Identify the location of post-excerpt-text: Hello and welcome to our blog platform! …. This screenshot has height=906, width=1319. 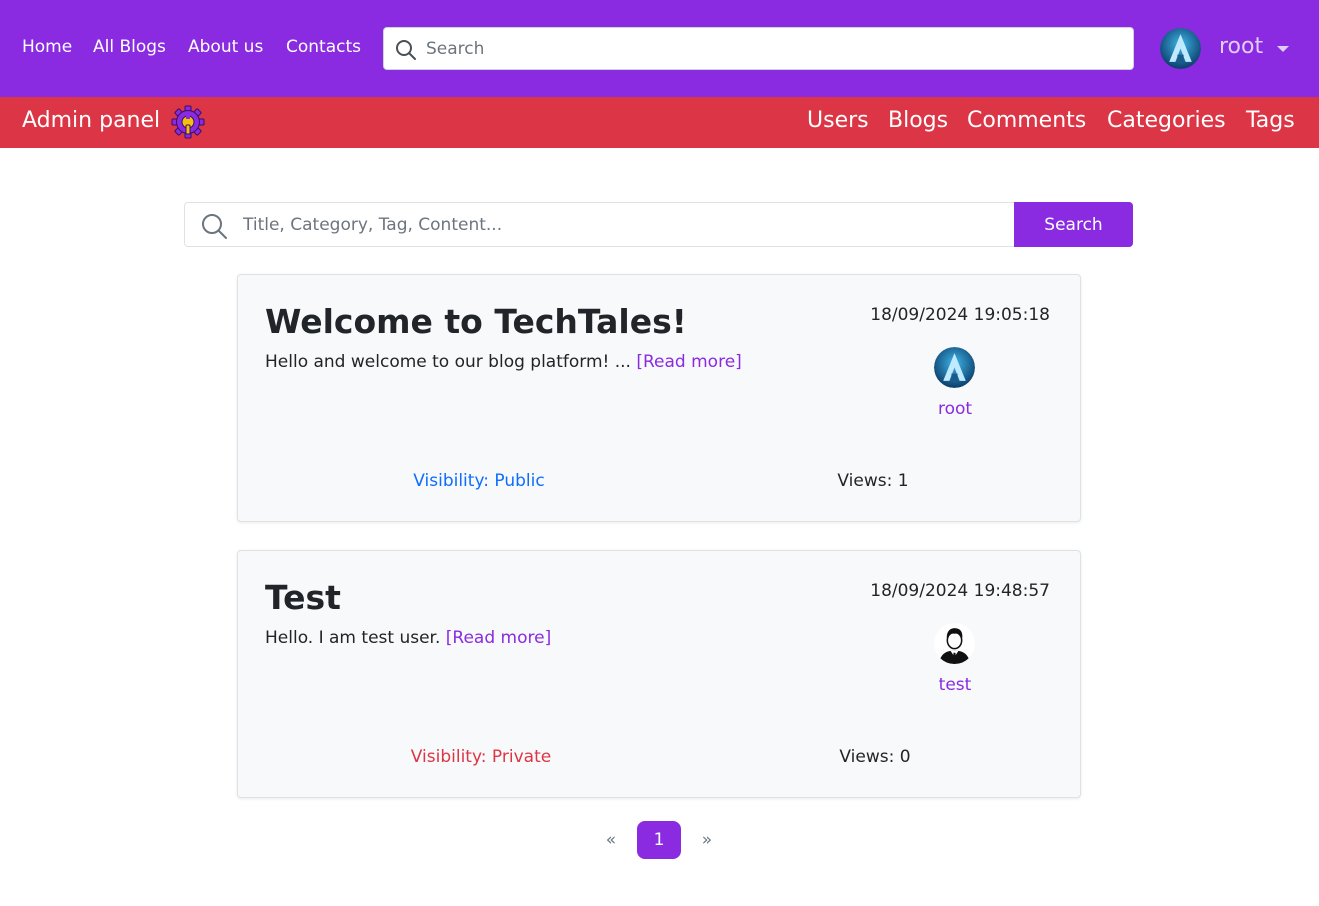
(451, 362).